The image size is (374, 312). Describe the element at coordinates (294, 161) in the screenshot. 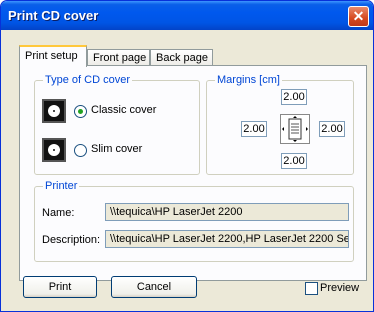

I see `margin-bottom-field: 2.00` at that location.